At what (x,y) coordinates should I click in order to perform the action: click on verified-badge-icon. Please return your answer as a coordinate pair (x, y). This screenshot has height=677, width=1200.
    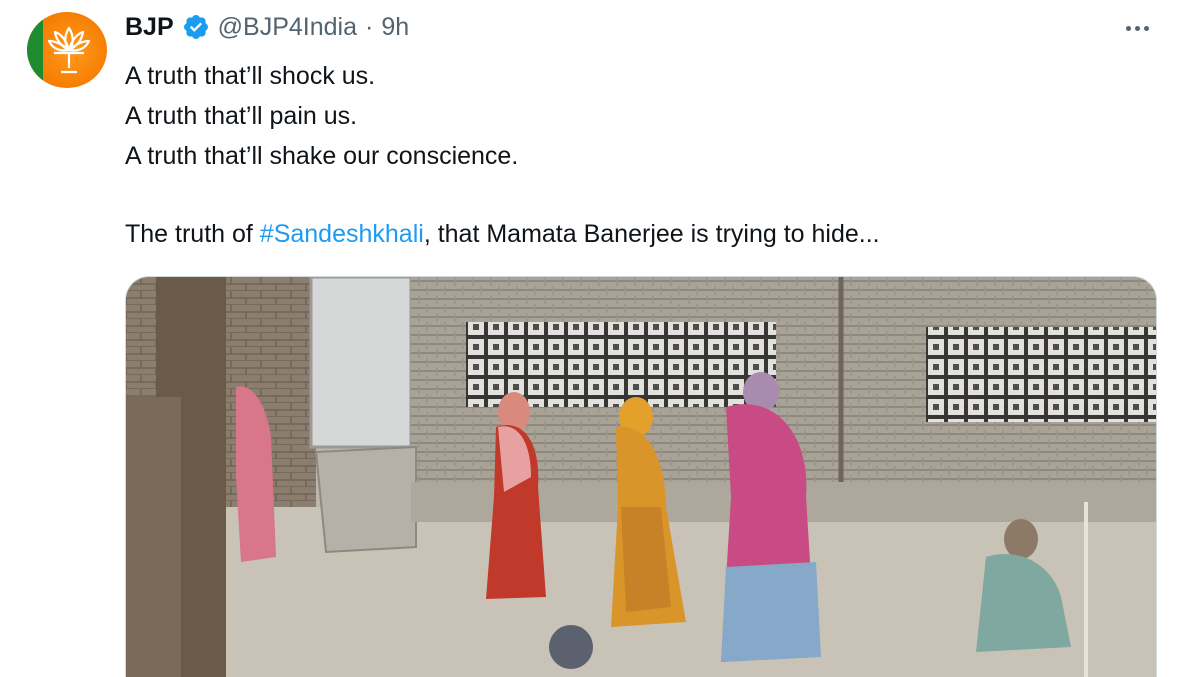
    Looking at the image, I should click on (195, 27).